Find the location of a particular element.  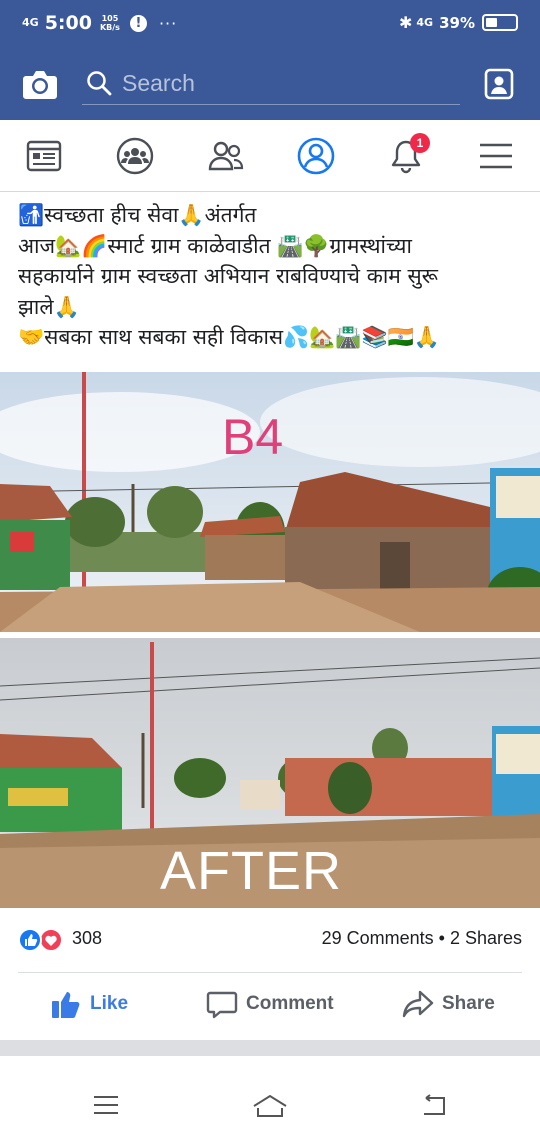

groups-icon is located at coordinates (135, 156).